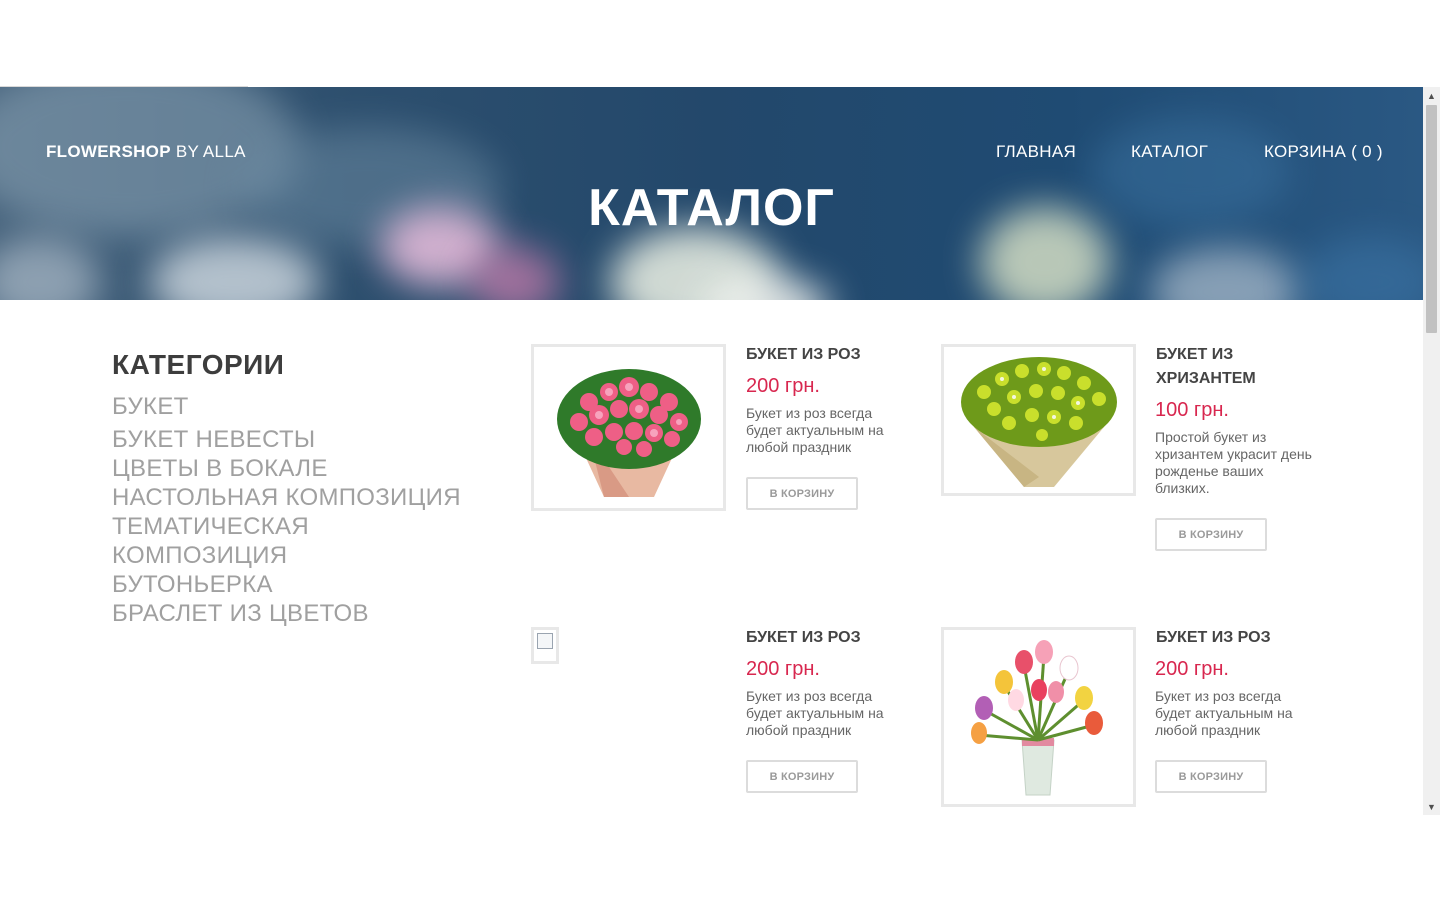 The image size is (1440, 900). I want to click on product-image-chrysanthemums, so click(1038, 420).